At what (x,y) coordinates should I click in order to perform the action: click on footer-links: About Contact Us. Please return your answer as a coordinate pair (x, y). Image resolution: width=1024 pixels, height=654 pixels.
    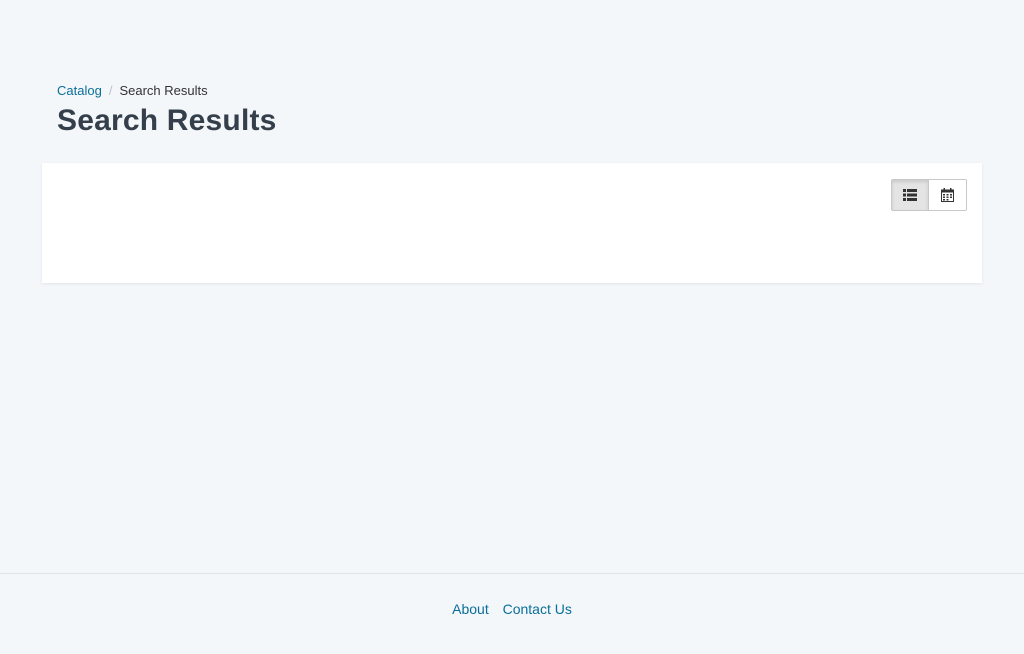
    Looking at the image, I should click on (512, 609).